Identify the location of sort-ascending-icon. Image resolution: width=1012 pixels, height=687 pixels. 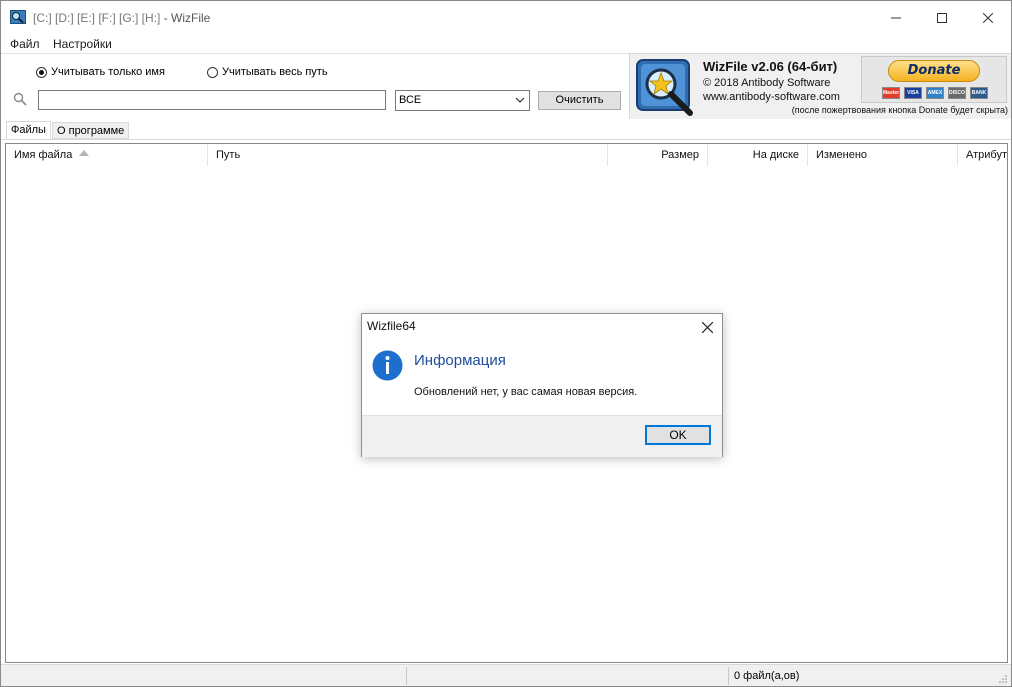
(84, 153).